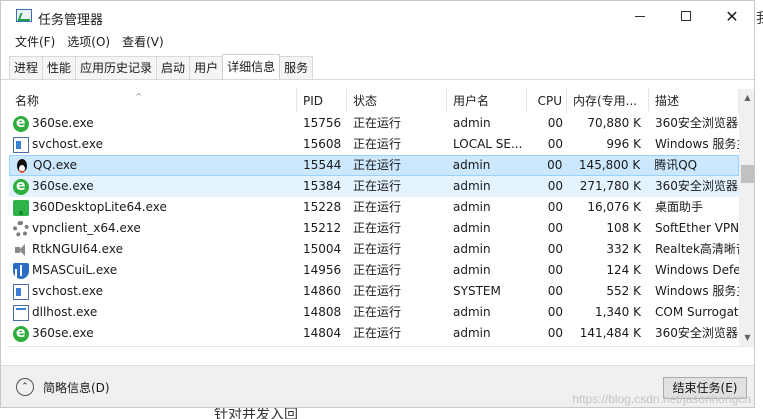  Describe the element at coordinates (116, 67) in the screenshot. I see `tab-app-history: 应用历史记录` at that location.